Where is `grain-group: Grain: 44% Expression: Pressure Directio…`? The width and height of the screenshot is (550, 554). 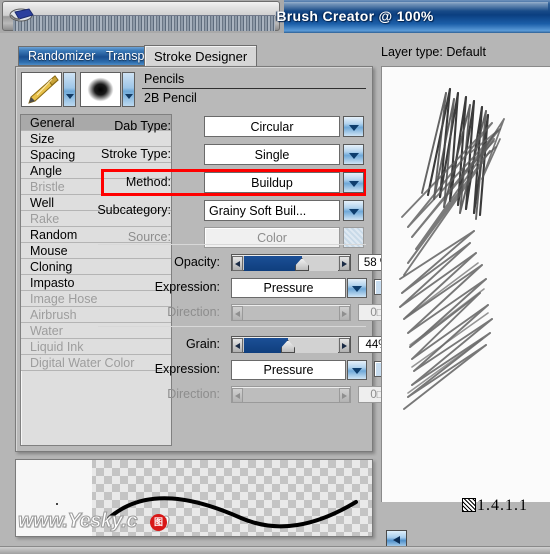 grain-group: Grain: 44% Expression: Pressure Directio… is located at coordinates (275, 370).